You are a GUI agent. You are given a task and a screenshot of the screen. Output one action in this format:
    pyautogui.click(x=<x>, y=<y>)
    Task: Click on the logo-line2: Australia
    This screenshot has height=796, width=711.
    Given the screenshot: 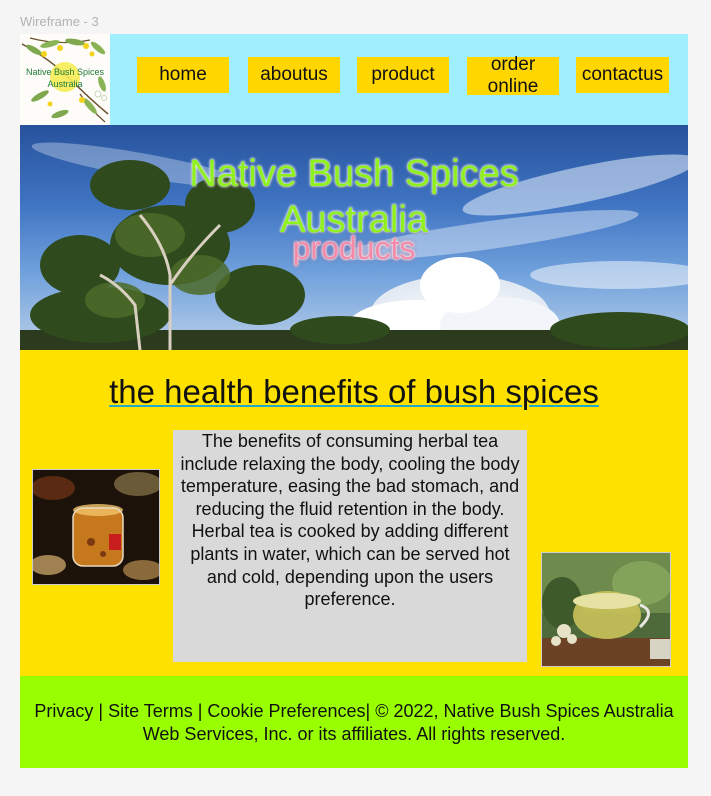 What is the action you would take?
    pyautogui.click(x=65, y=84)
    